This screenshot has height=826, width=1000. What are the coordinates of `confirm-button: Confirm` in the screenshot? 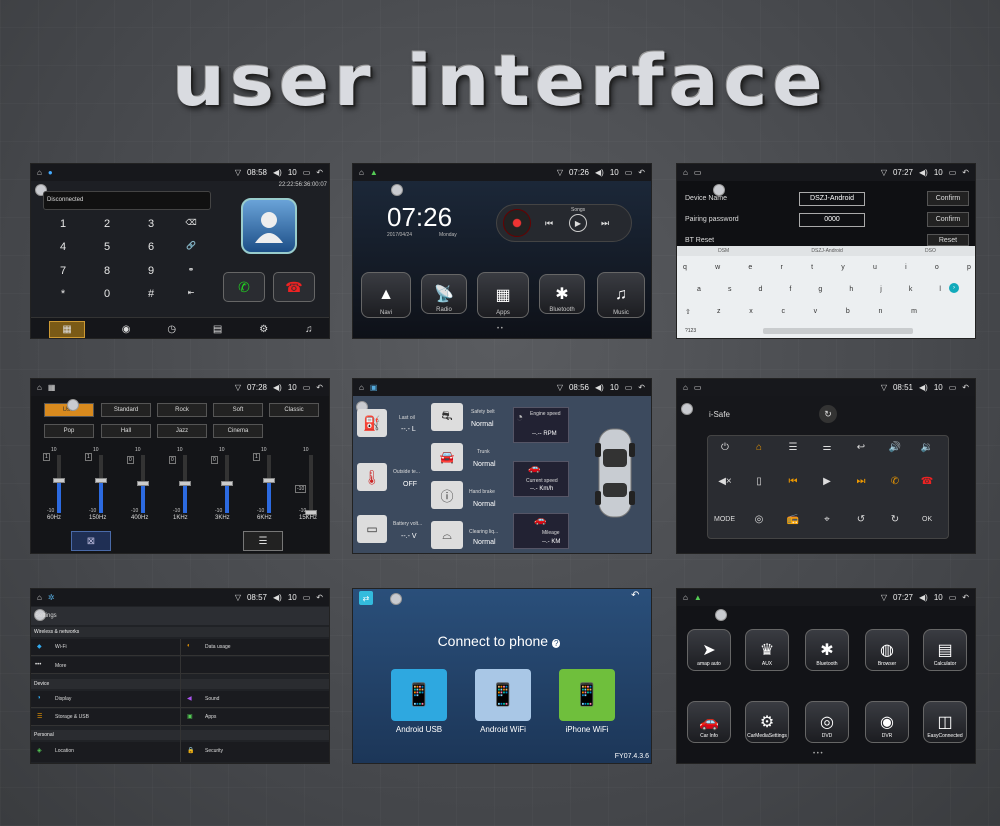 It's located at (948, 198).